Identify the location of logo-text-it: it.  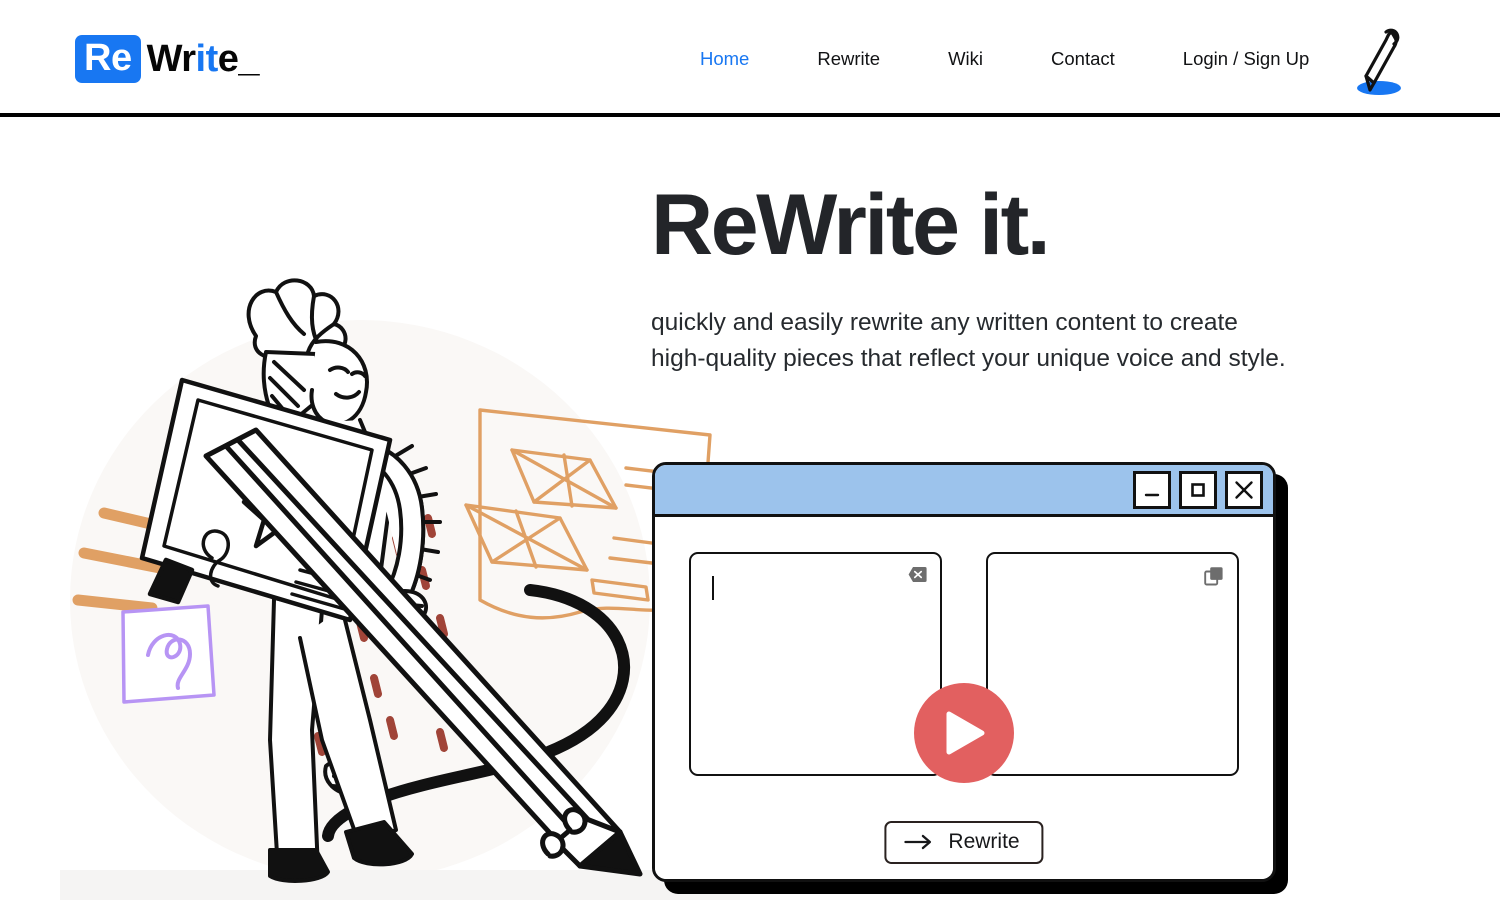
(207, 59).